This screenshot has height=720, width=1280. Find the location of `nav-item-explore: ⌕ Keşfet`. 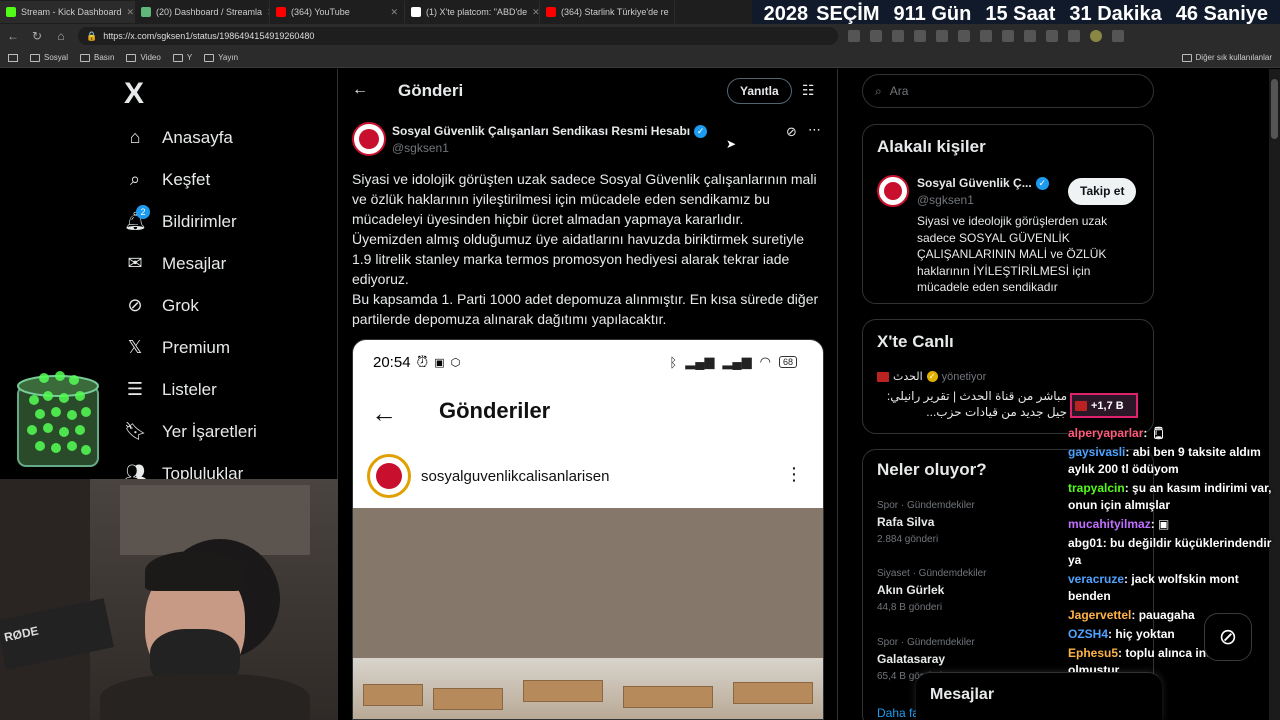

nav-item-explore: ⌕ Keşfet is located at coordinates (167, 179).